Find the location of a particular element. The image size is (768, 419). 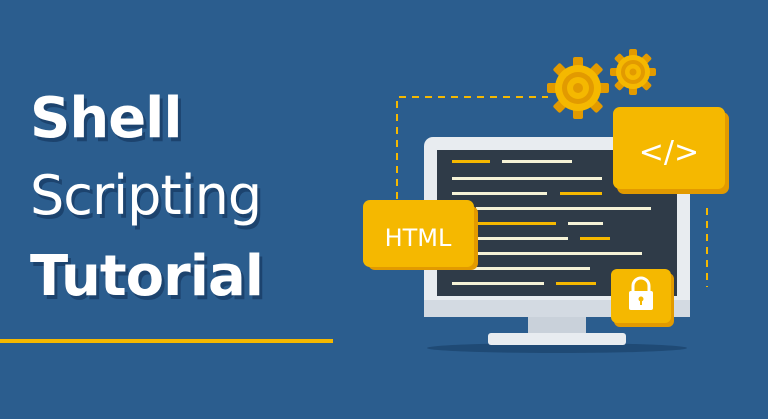

html-badge-label: HTML is located at coordinates (418, 238).